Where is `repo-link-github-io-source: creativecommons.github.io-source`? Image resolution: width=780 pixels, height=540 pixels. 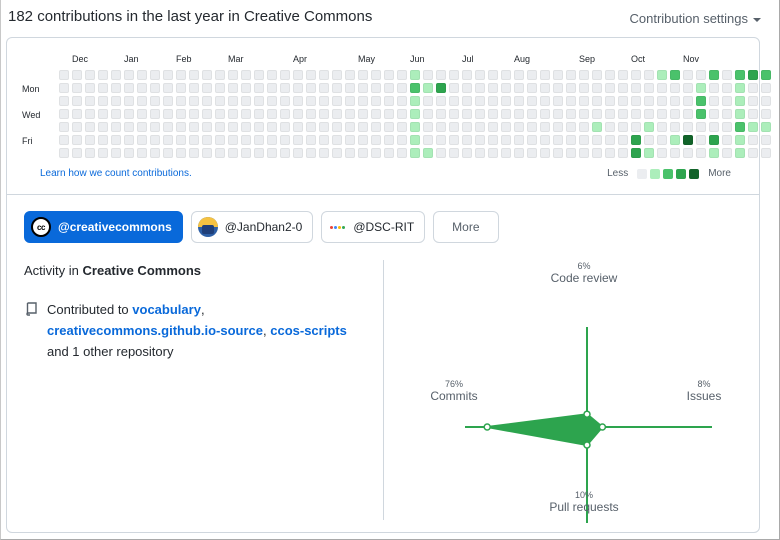 repo-link-github-io-source: creativecommons.github.io-source is located at coordinates (155, 330).